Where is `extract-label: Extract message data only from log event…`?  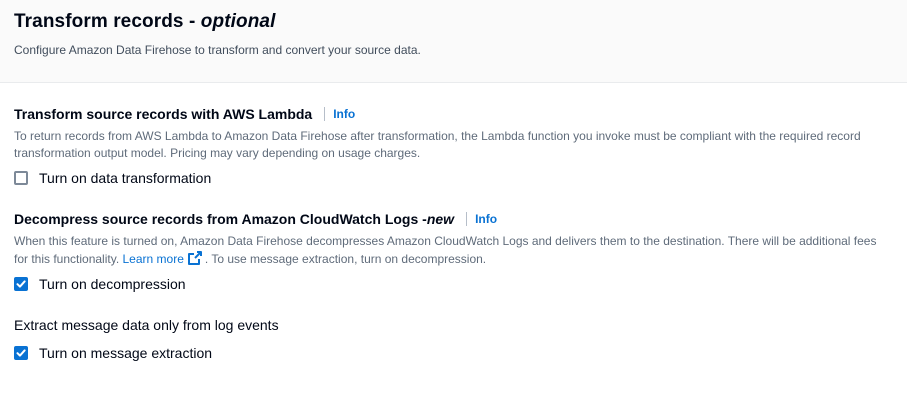 extract-label: Extract message data only from log event… is located at coordinates (146, 325).